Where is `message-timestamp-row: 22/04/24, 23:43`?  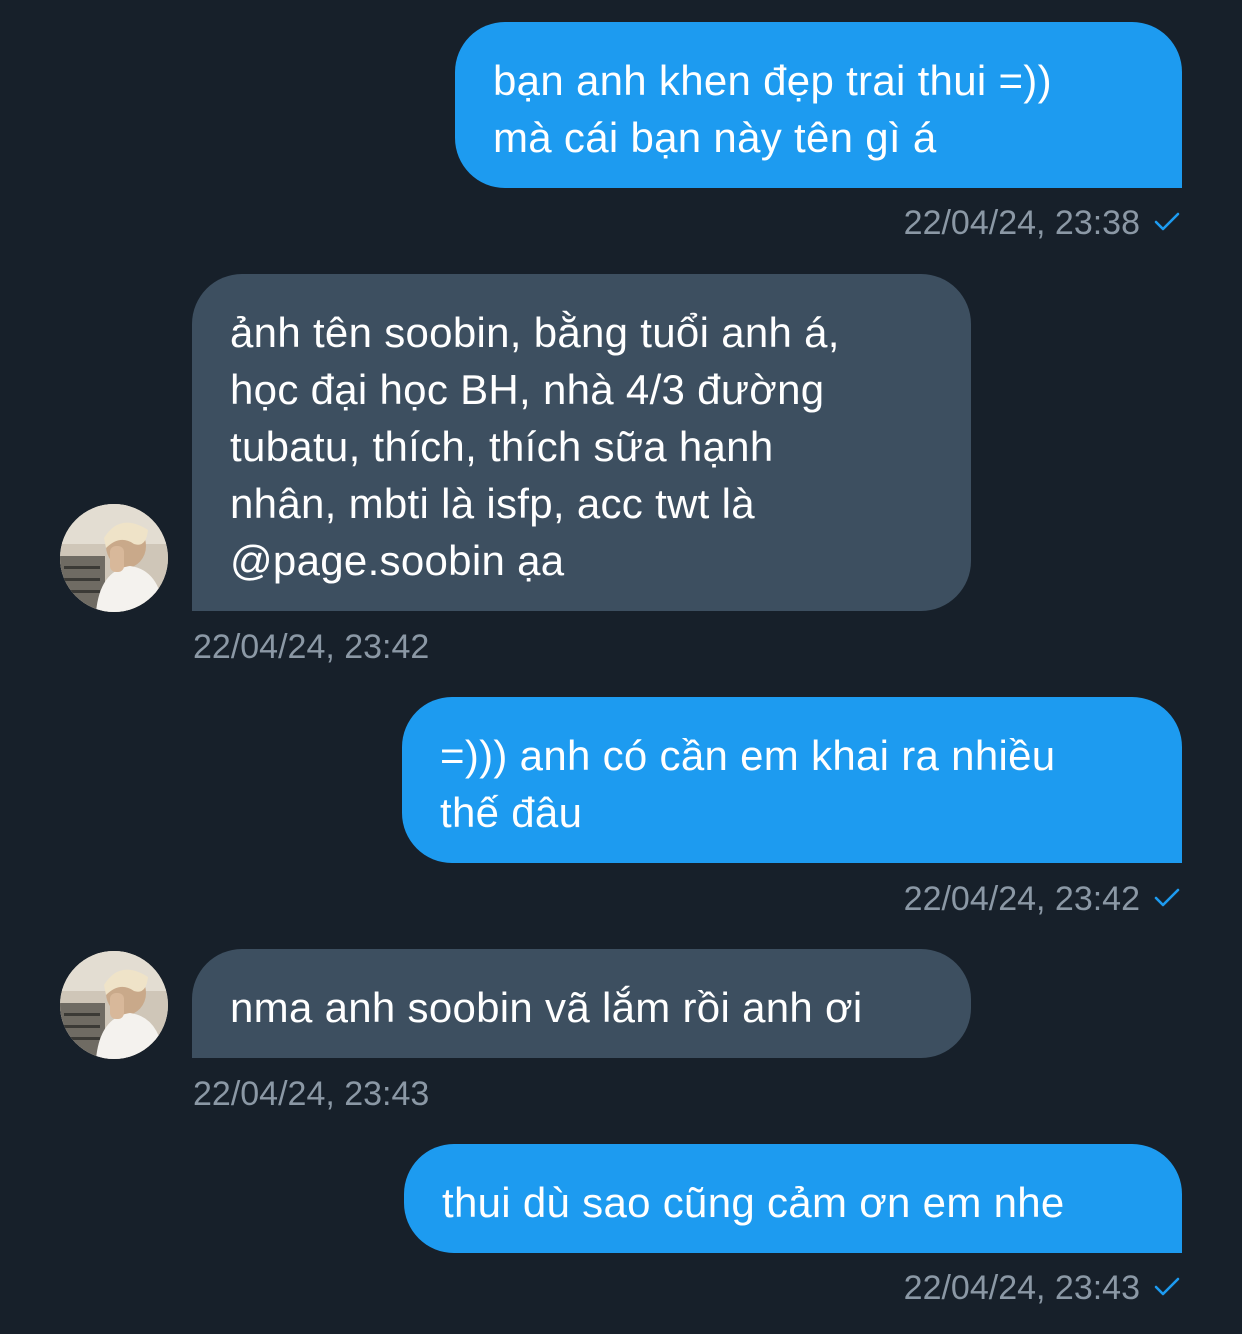 message-timestamp-row: 22/04/24, 23:43 is located at coordinates (1042, 1289).